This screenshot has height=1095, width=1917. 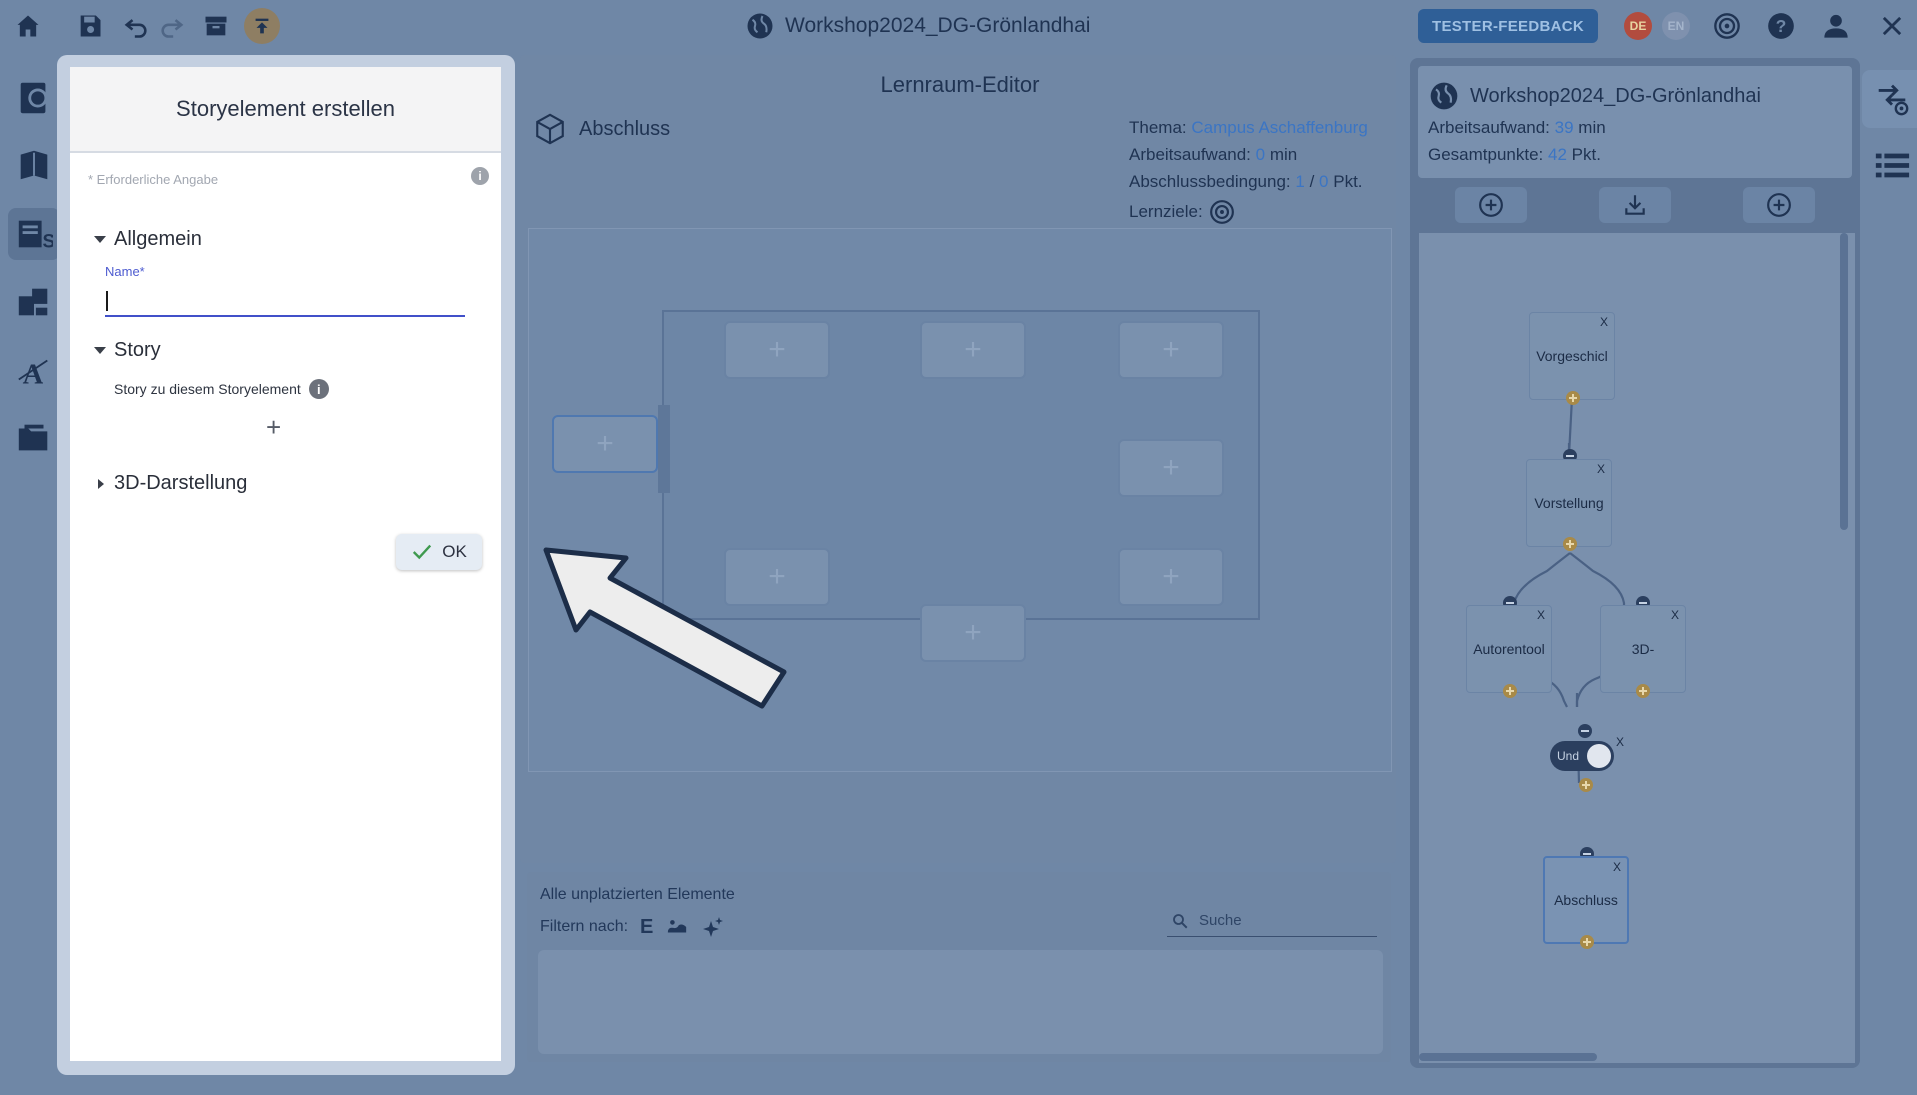 I want to click on nav-files-icon, so click(x=34, y=438).